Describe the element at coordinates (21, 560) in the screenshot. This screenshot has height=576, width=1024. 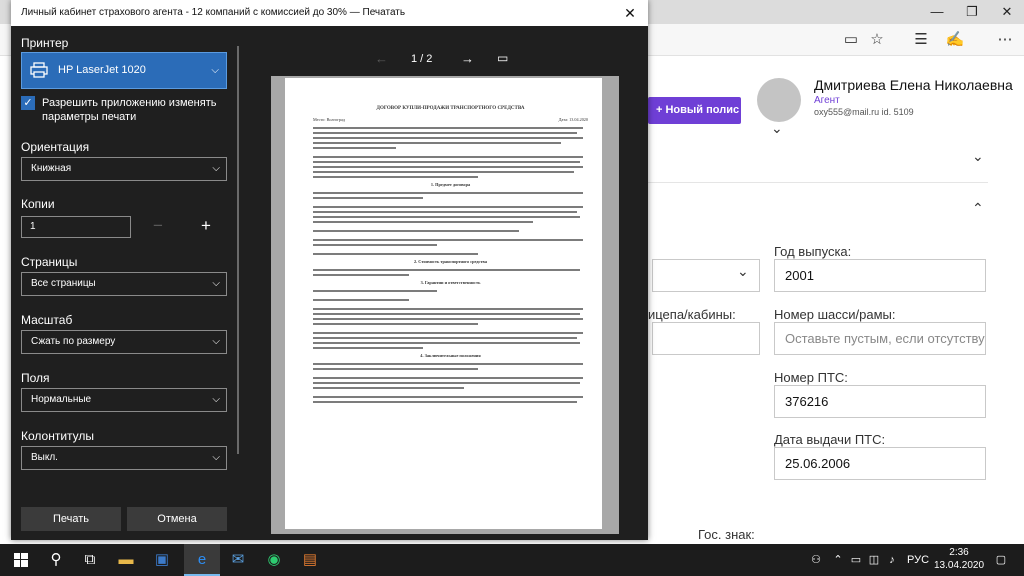
I see `windows-start-icon` at that location.